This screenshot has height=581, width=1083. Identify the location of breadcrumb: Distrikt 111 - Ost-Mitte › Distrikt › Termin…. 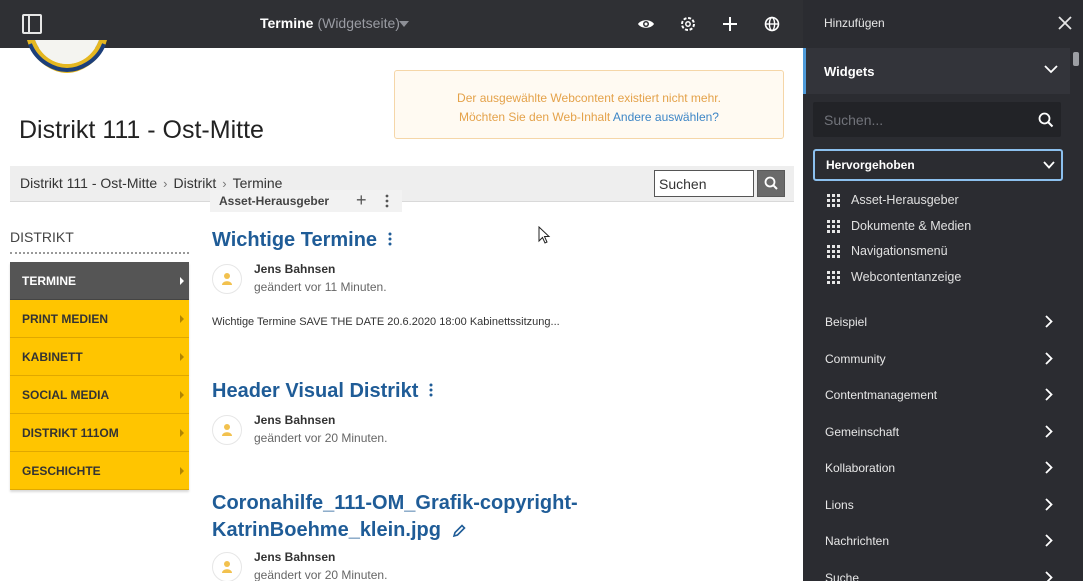
(151, 183).